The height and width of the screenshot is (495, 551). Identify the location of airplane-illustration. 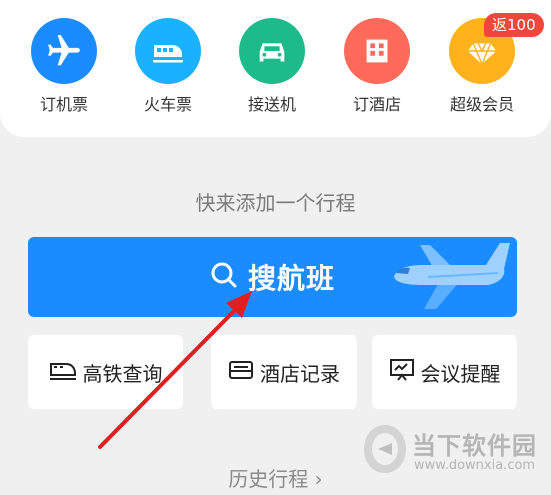
(452, 276).